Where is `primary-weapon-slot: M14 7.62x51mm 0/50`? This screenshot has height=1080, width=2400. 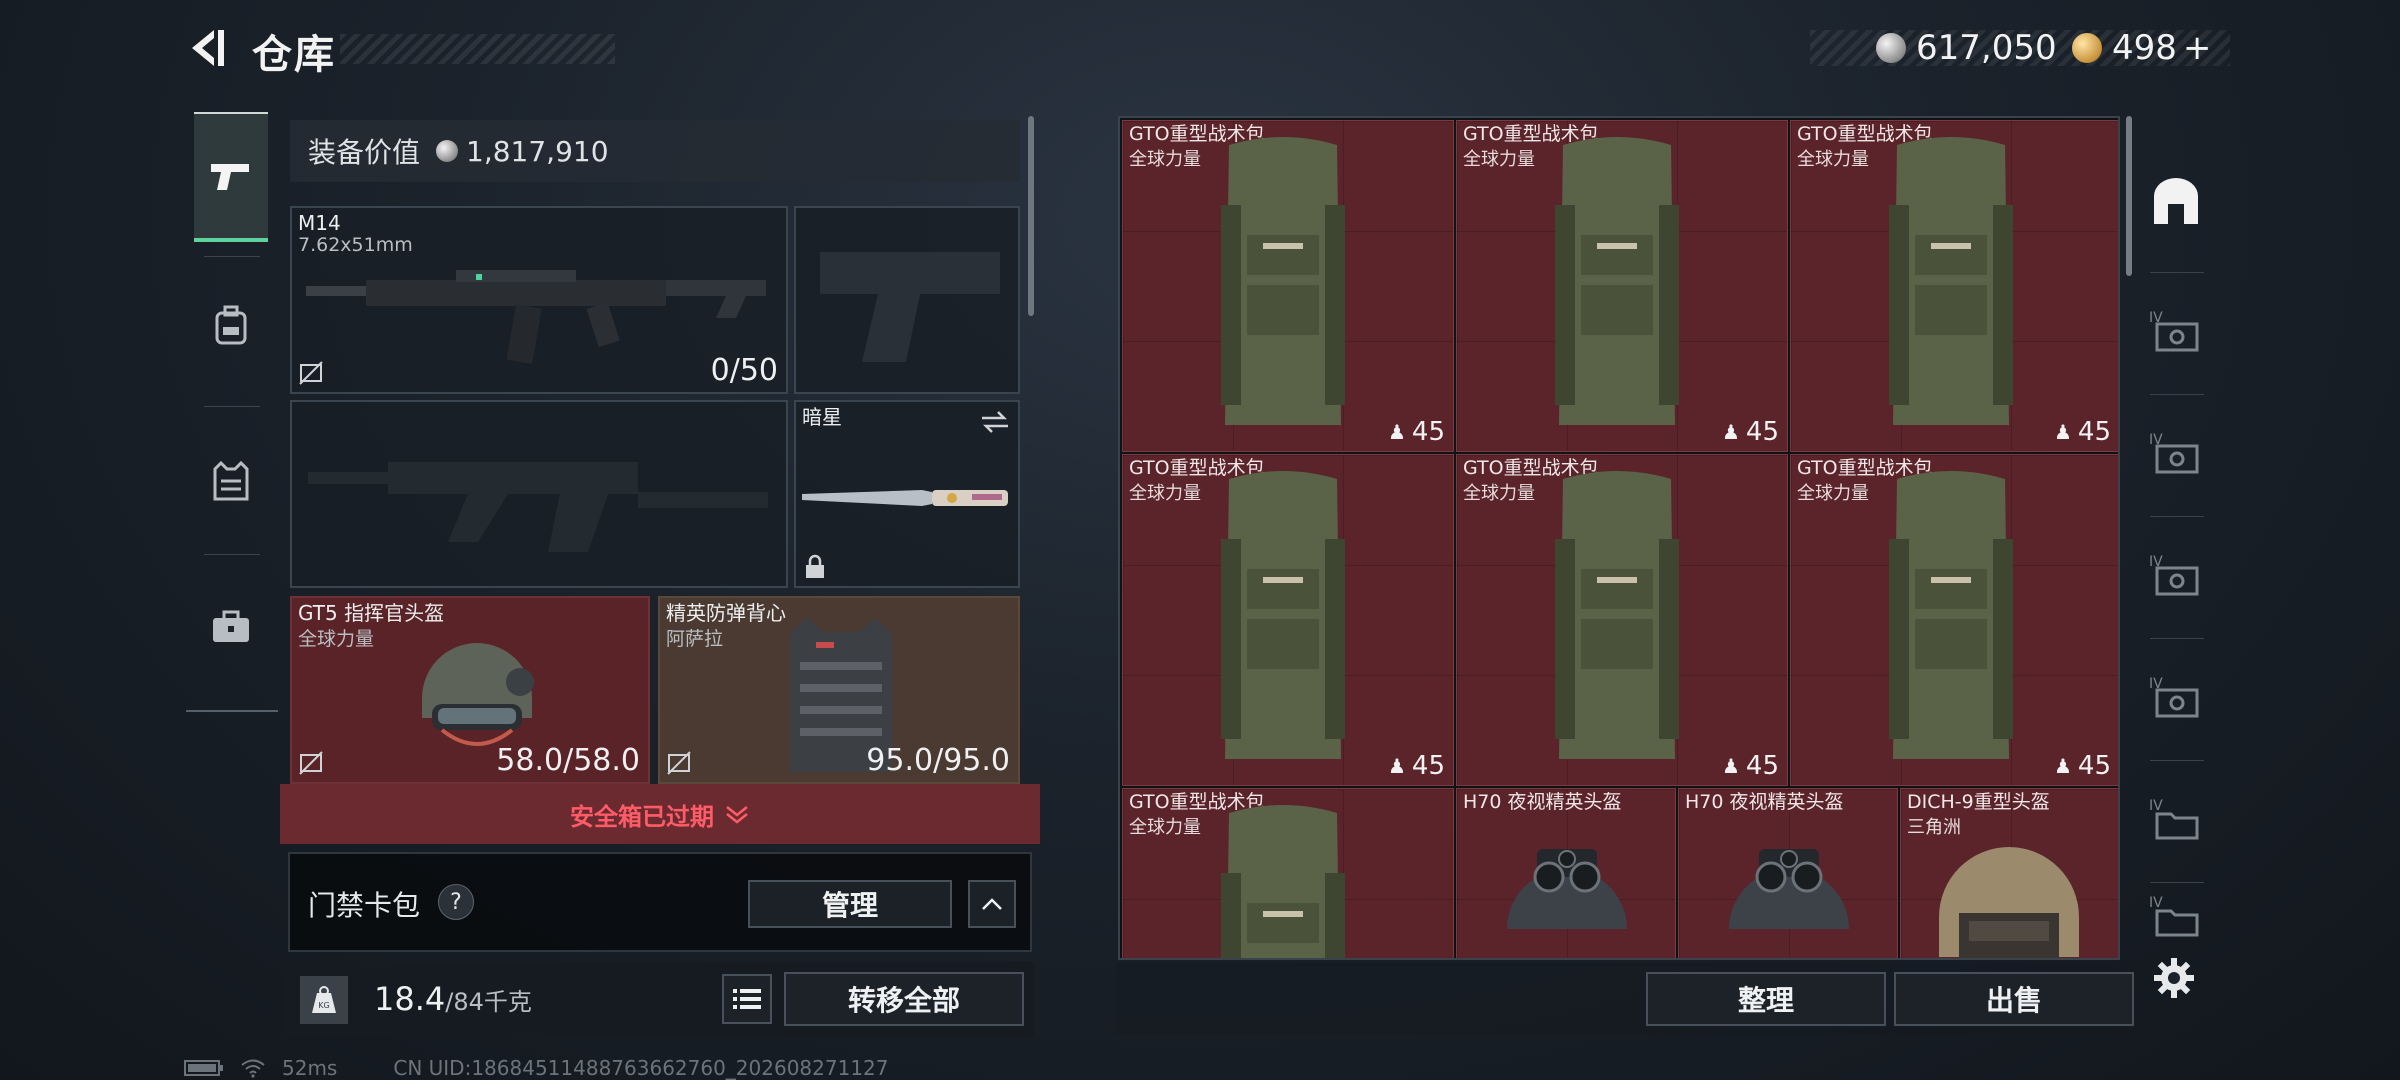 primary-weapon-slot: M14 7.62x51mm 0/50 is located at coordinates (539, 300).